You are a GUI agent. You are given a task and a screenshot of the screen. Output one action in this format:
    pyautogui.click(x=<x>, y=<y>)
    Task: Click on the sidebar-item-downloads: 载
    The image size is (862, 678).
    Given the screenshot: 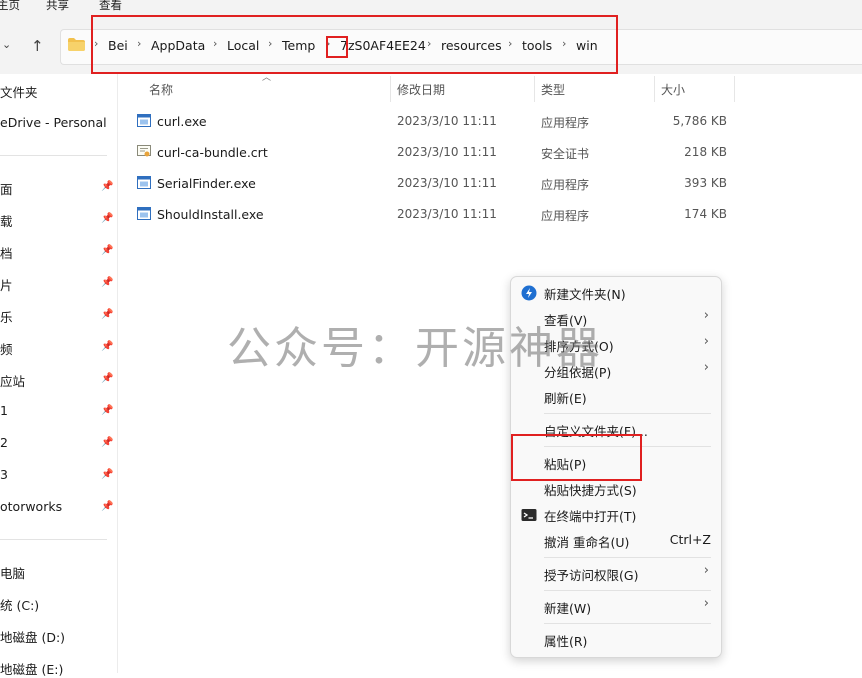 What is the action you would take?
    pyautogui.click(x=6, y=220)
    